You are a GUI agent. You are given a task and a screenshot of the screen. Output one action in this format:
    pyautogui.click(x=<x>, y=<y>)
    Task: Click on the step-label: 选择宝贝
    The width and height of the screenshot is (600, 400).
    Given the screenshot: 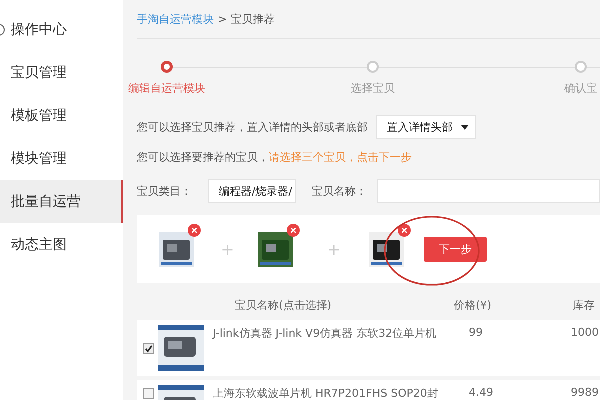 What is the action you would take?
    pyautogui.click(x=373, y=88)
    